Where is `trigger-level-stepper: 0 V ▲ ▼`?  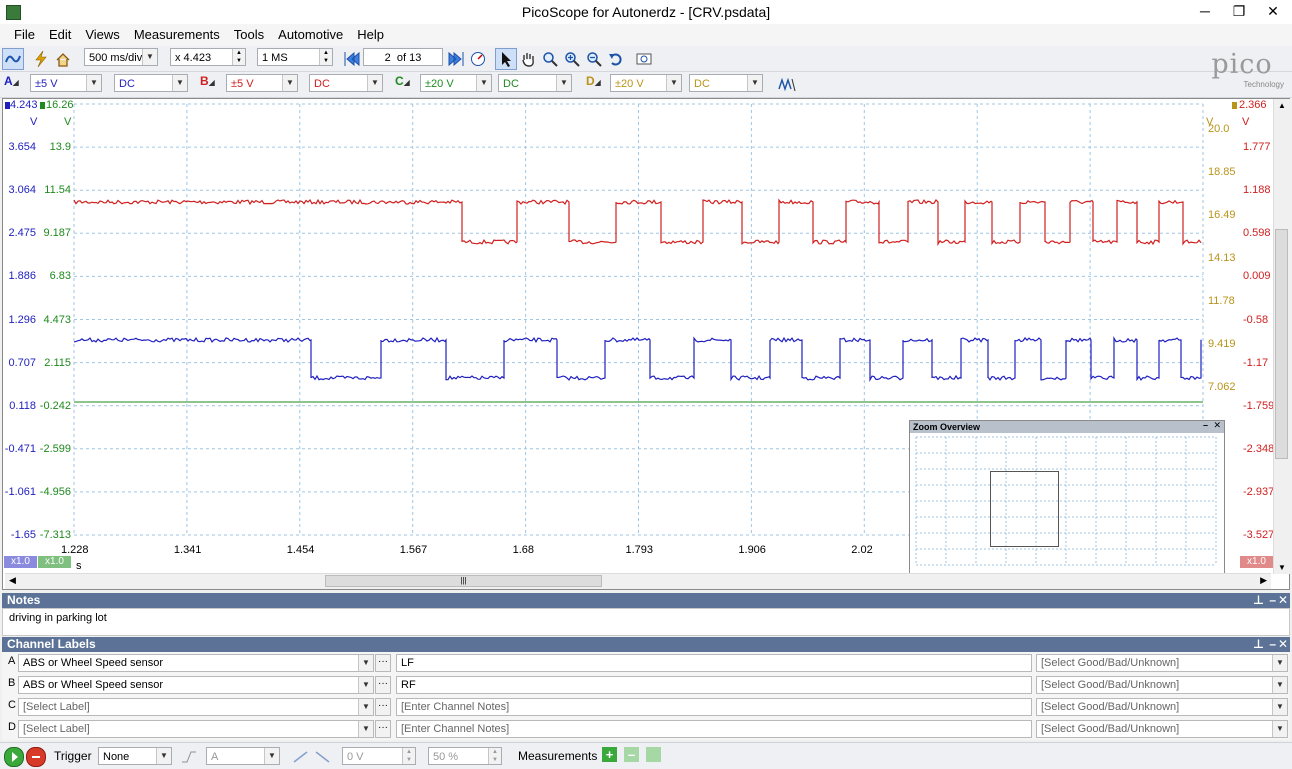
trigger-level-stepper: 0 V ▲ ▼ is located at coordinates (379, 756).